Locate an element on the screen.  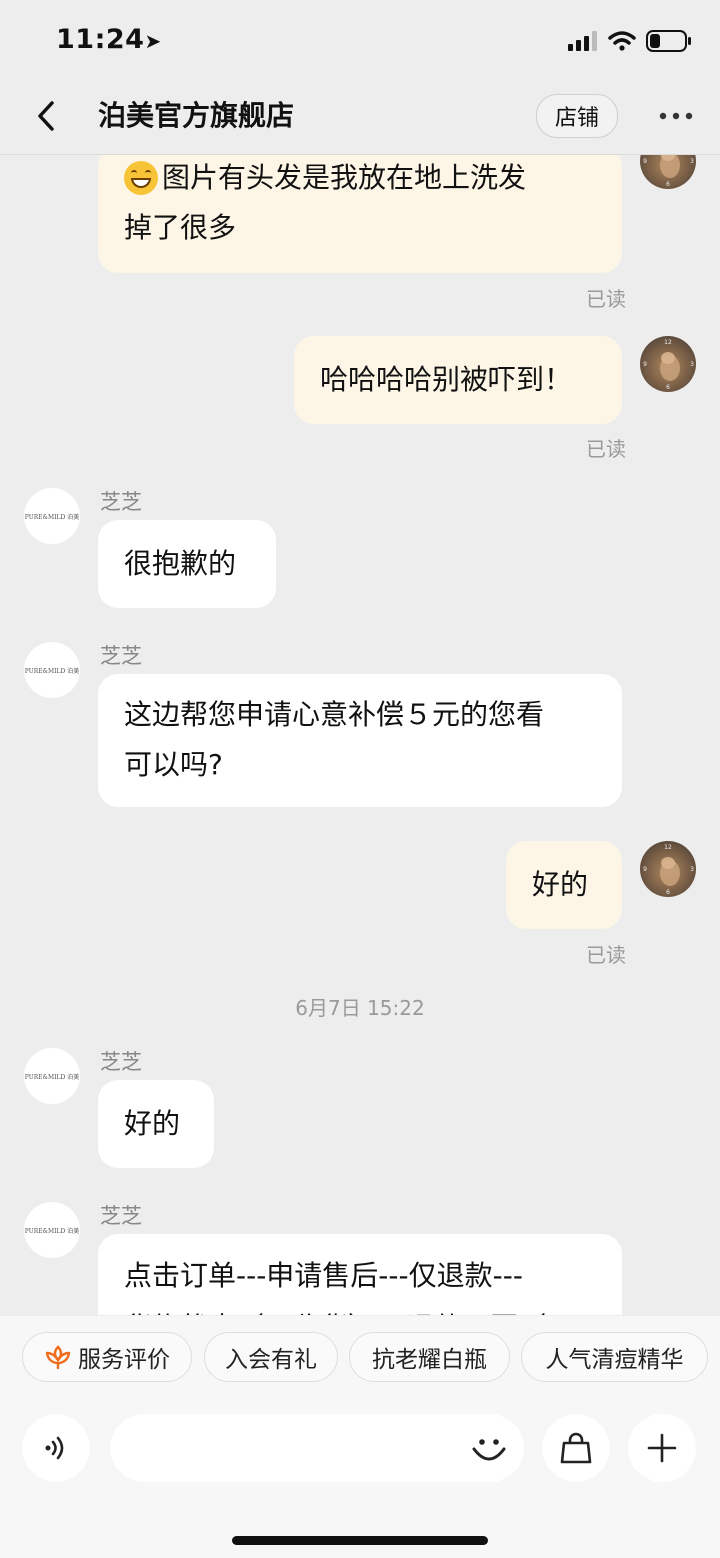
grin-emoji-icon is located at coordinates (141, 178).